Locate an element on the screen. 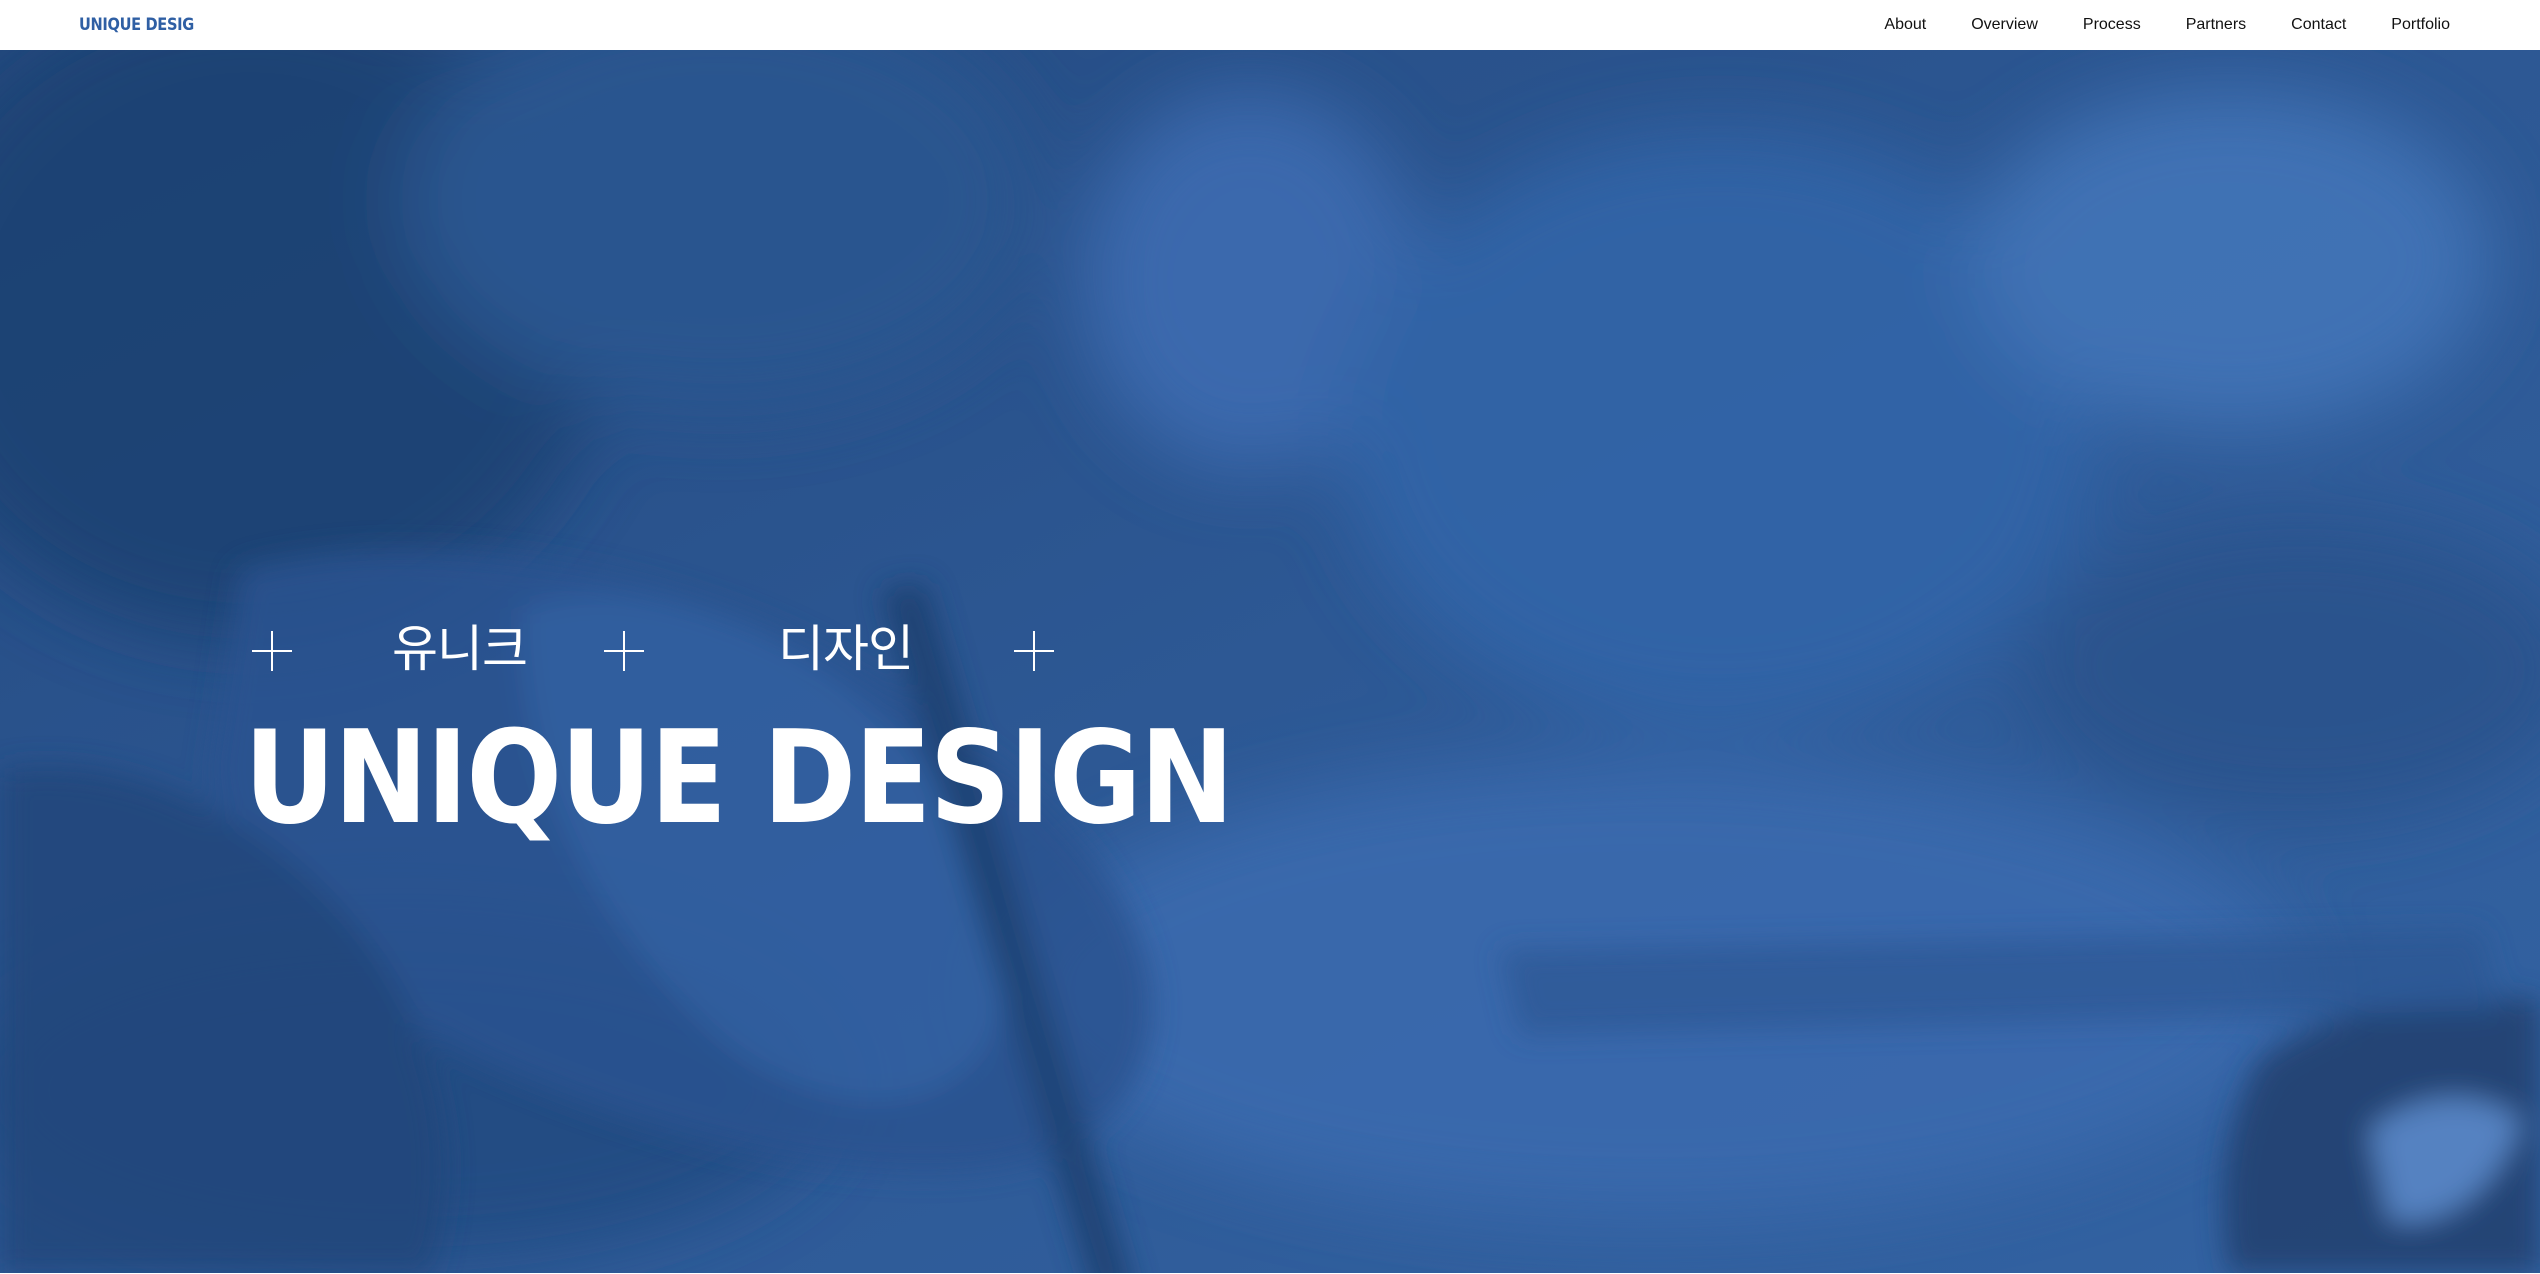 This screenshot has width=2540, height=1274. nav-process-link: Process is located at coordinates (2112, 25).